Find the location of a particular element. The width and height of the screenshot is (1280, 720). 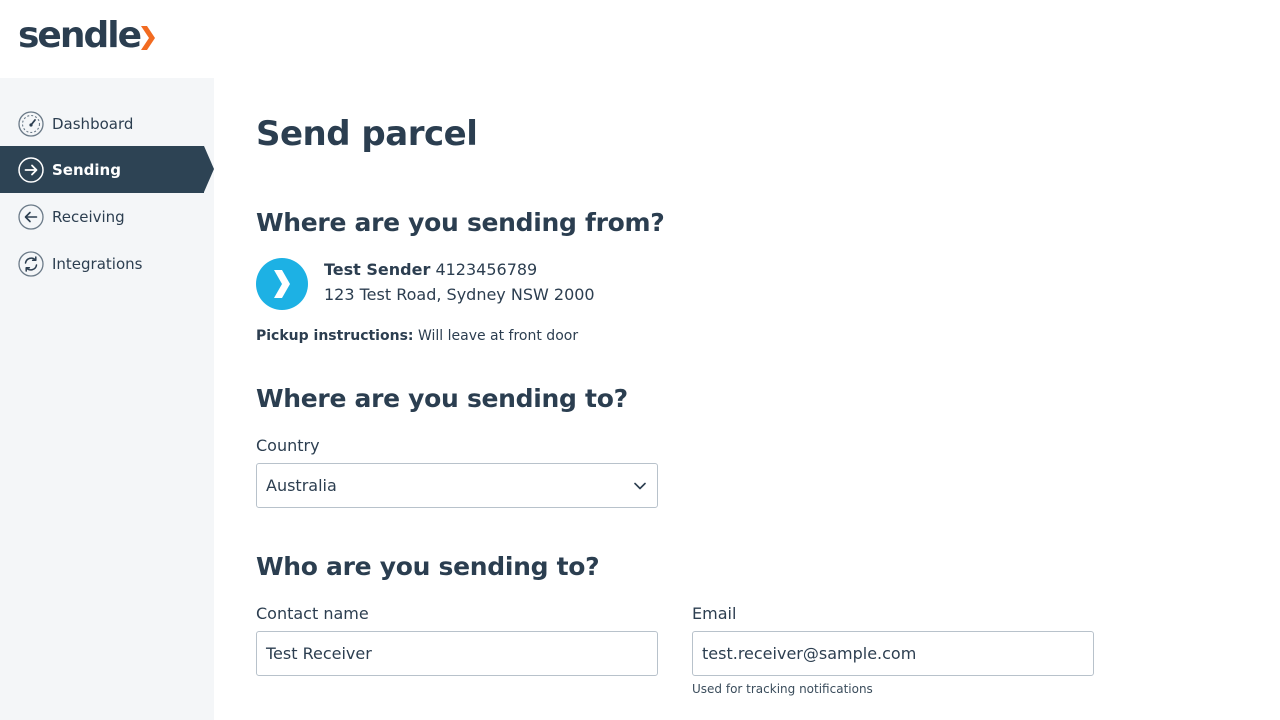

email-input: test.receiver@sample.com is located at coordinates (893, 653).